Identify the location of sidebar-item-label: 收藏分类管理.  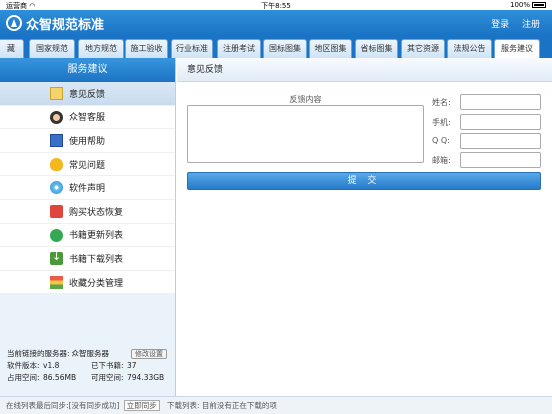
(96, 283).